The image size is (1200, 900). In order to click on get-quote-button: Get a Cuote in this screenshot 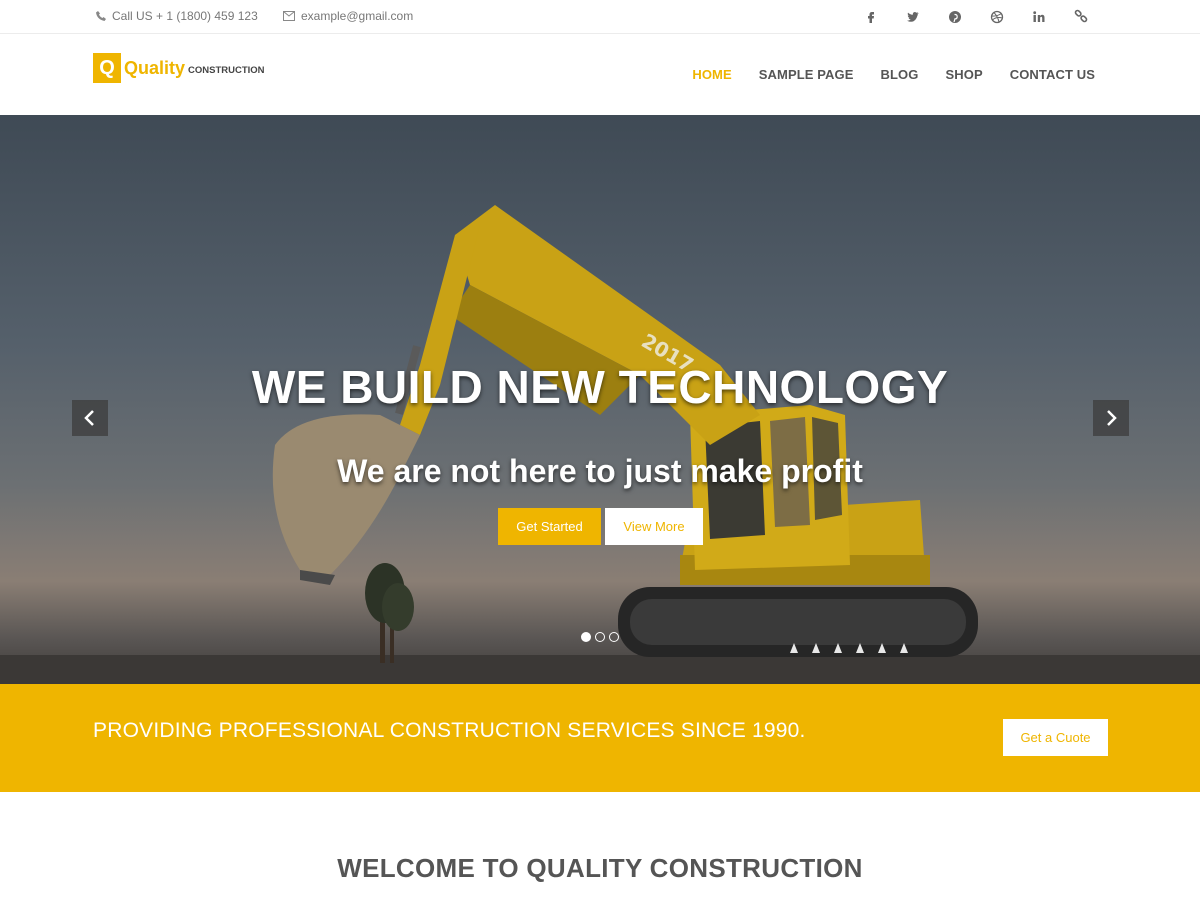, I will do `click(1055, 737)`.